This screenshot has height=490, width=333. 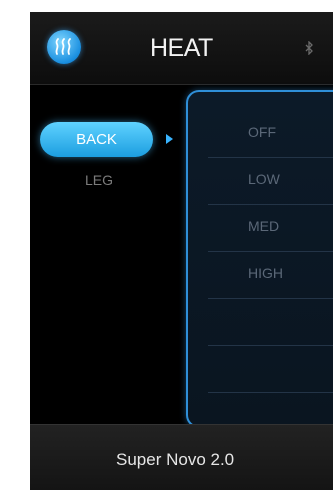 I want to click on level-option-low: LOW, so click(x=270, y=181).